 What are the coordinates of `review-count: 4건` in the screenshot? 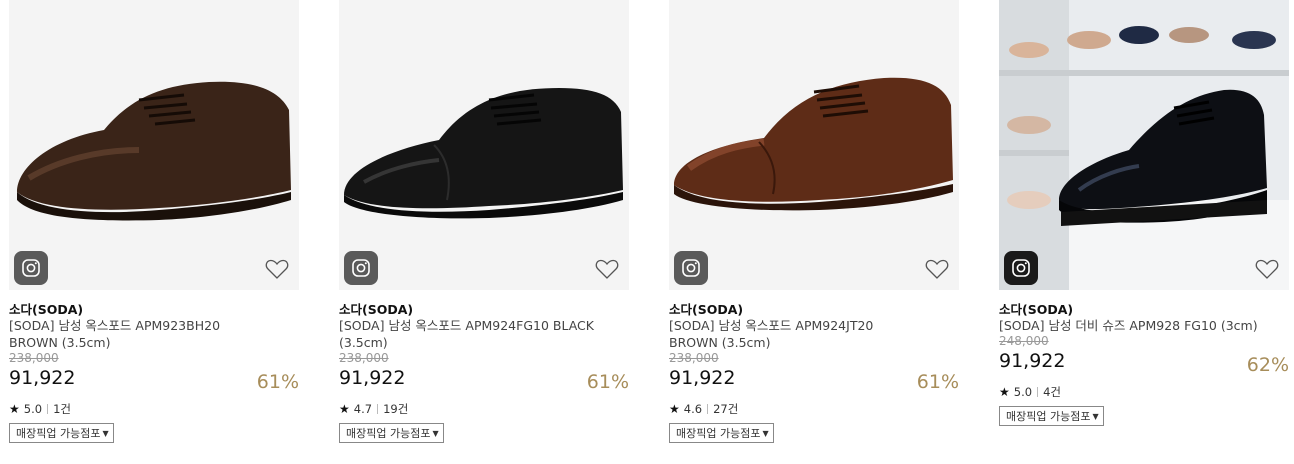 It's located at (1052, 392).